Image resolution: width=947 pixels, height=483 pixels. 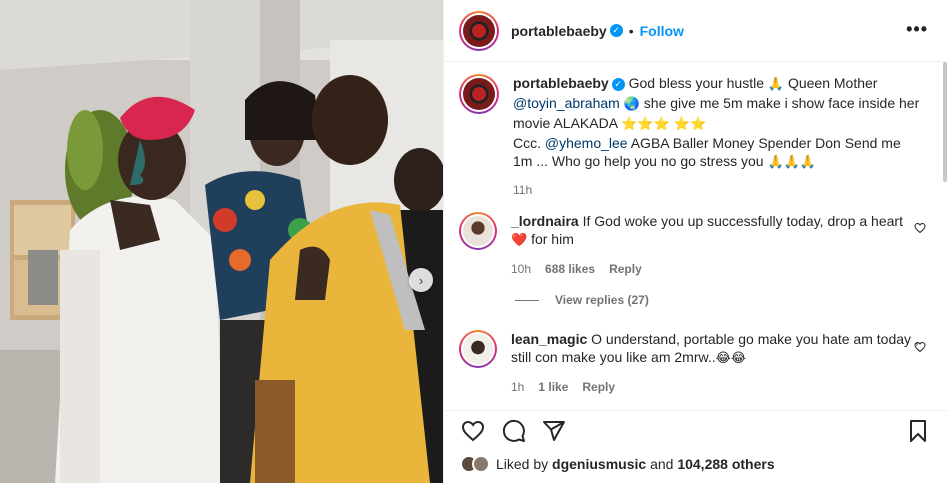 I want to click on liker-avatars, so click(x=475, y=464).